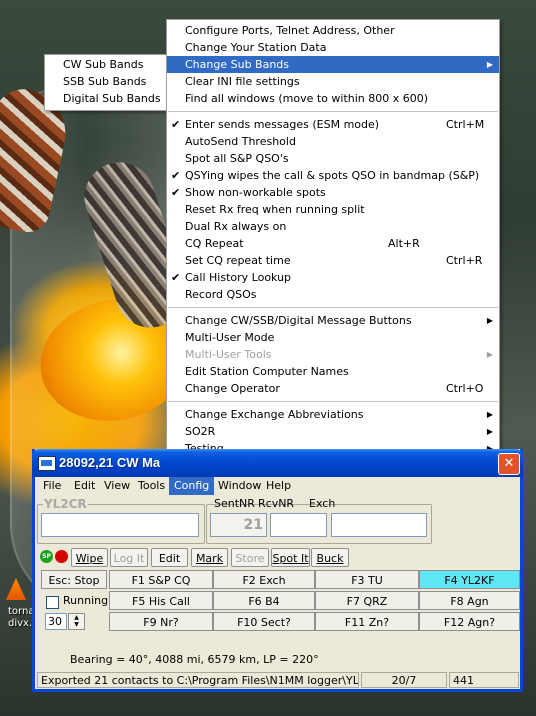  What do you see at coordinates (264, 579) in the screenshot?
I see `function-key-f2-exch: F2 Exch` at bounding box center [264, 579].